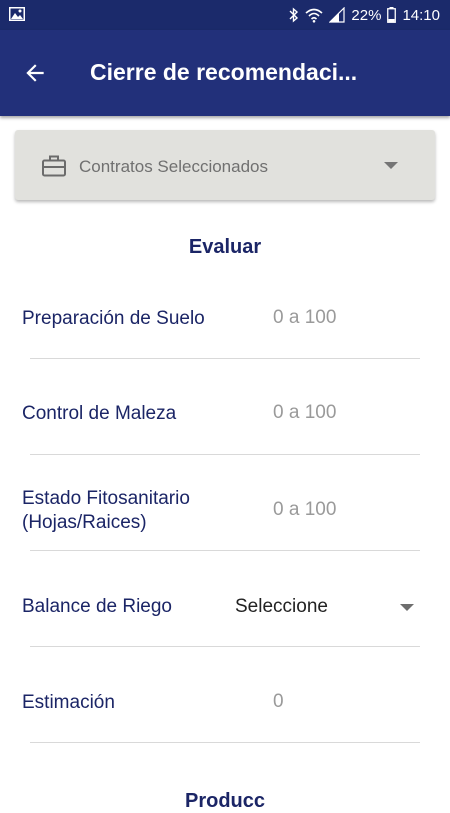 Image resolution: width=450 pixels, height=813 pixels. I want to click on estimate-value: 0, so click(278, 701).